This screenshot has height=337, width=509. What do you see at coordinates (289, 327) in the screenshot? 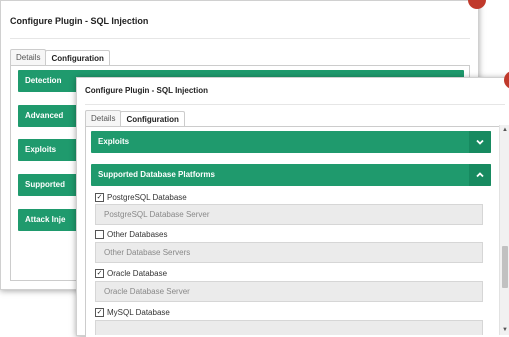
I see `platform-field` at bounding box center [289, 327].